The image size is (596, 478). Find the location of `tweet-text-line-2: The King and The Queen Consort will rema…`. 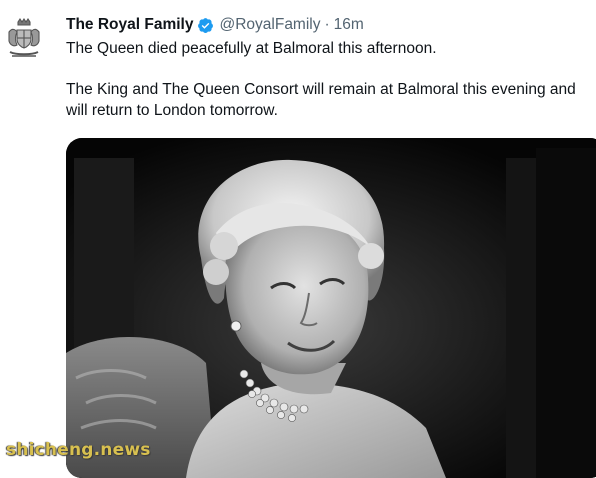

tweet-text-line-2: The King and The Queen Consort will rema… is located at coordinates (321, 100).